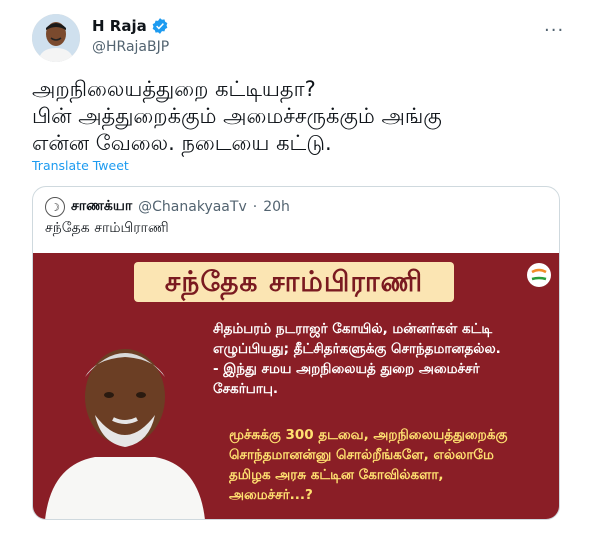  I want to click on tweet-text-line: பின் அத்துறைக்கும் அமைச்சருக்கும் அங்கு, so click(237, 116).